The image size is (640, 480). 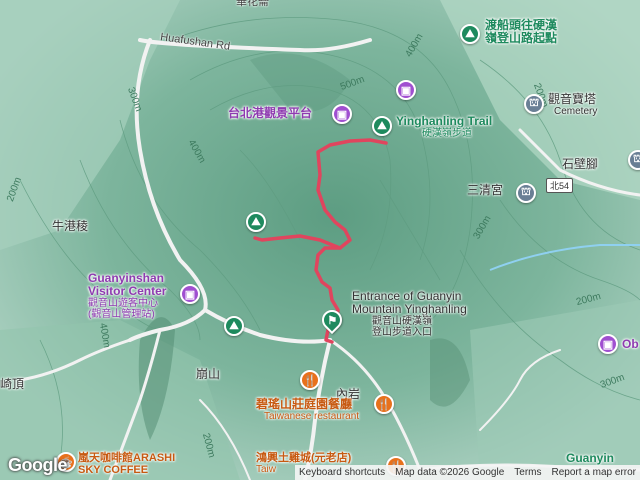 What do you see at coordinates (560, 185) in the screenshot?
I see `road-shield-54: 北54` at bounding box center [560, 185].